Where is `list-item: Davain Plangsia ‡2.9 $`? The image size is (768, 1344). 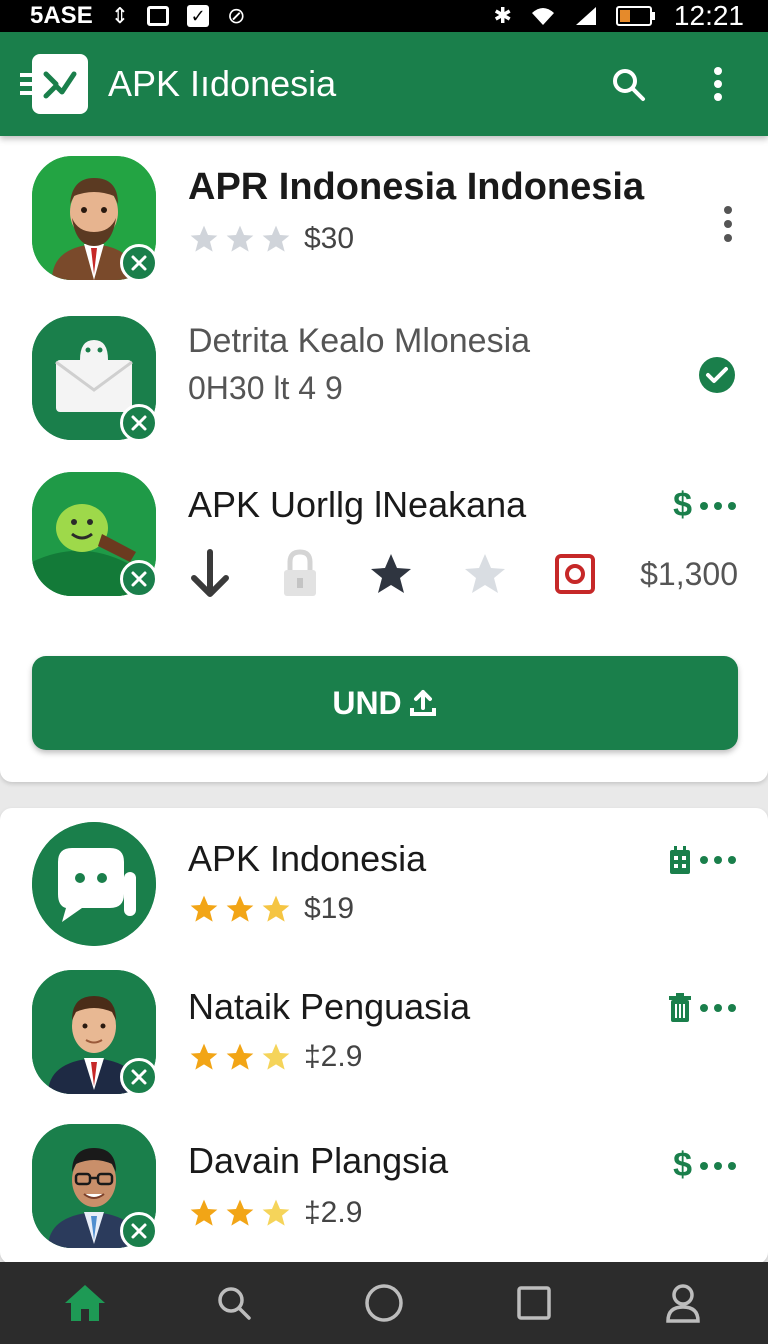
list-item: Davain Plangsia ‡2.9 $ is located at coordinates (384, 1187).